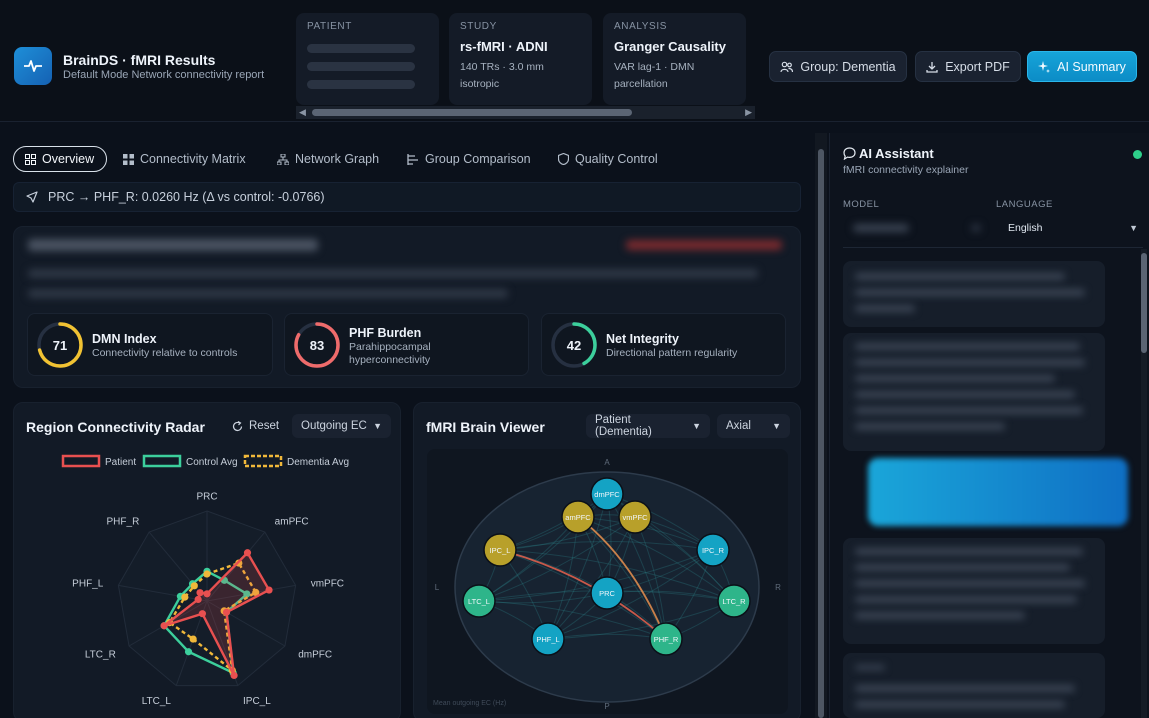  I want to click on study-line1: 140 TRs · 3.0 mm, so click(502, 67).